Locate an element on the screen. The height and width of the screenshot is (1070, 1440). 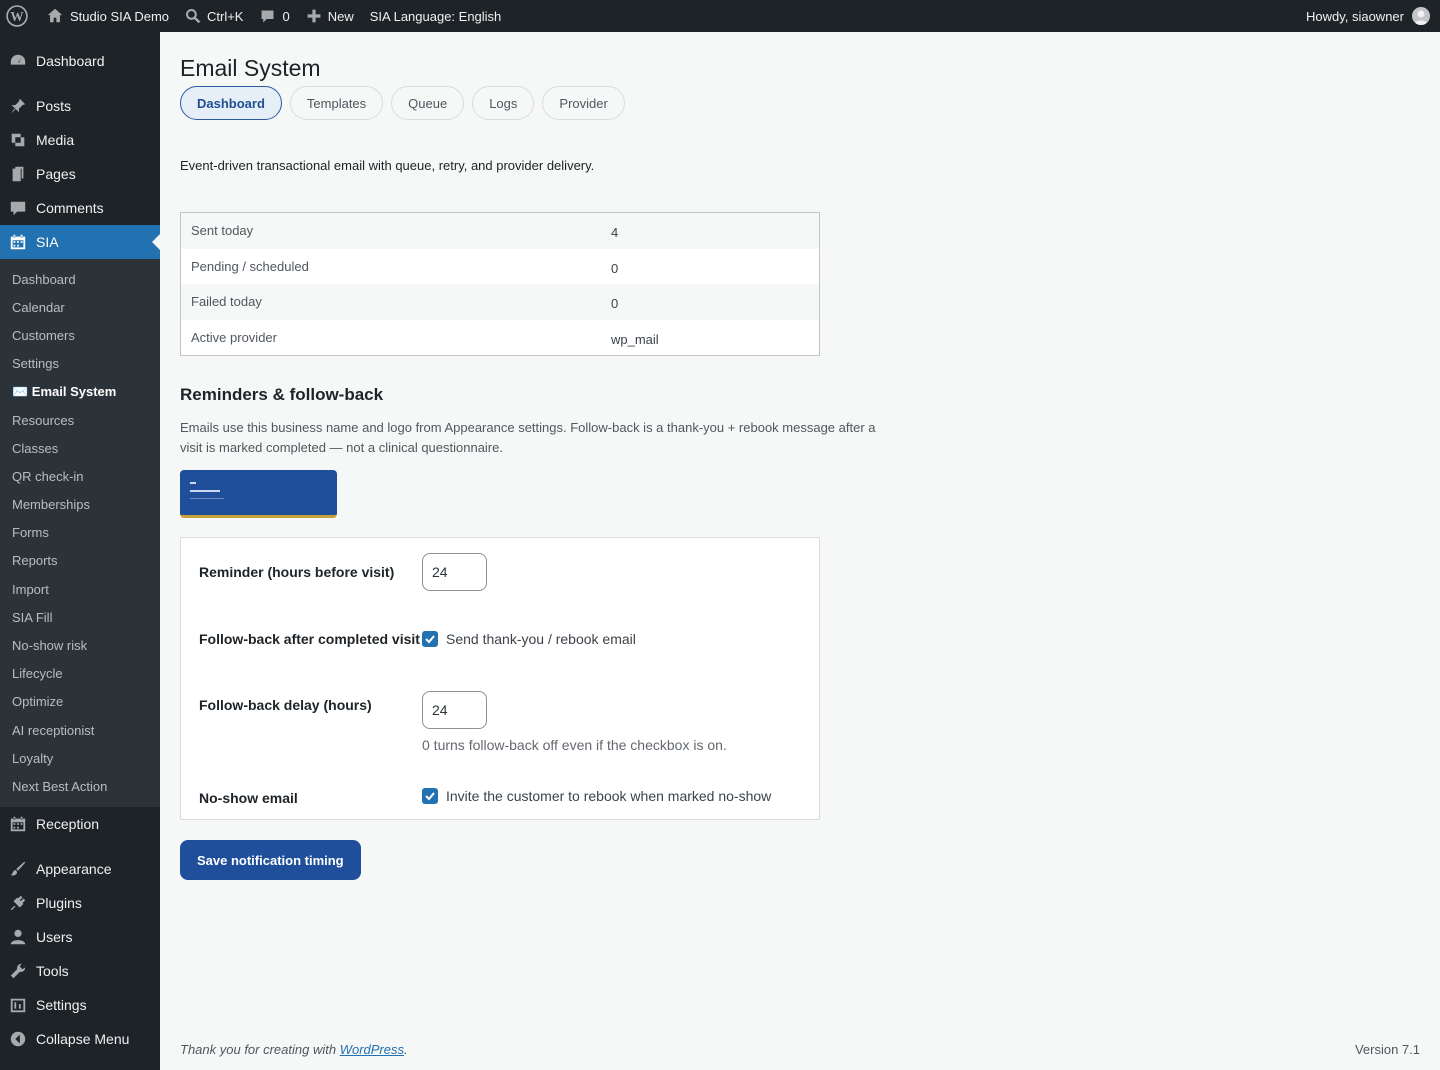
sidebar-item-sia-sub: Calendar is located at coordinates (80, 307).